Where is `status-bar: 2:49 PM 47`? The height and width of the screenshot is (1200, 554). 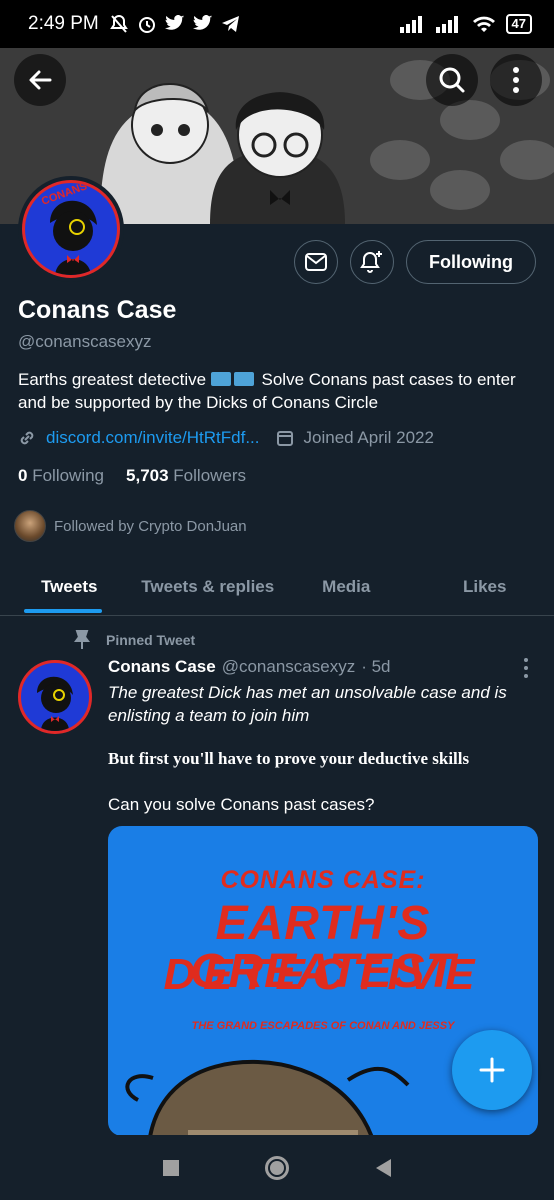 status-bar: 2:49 PM 47 is located at coordinates (277, 24).